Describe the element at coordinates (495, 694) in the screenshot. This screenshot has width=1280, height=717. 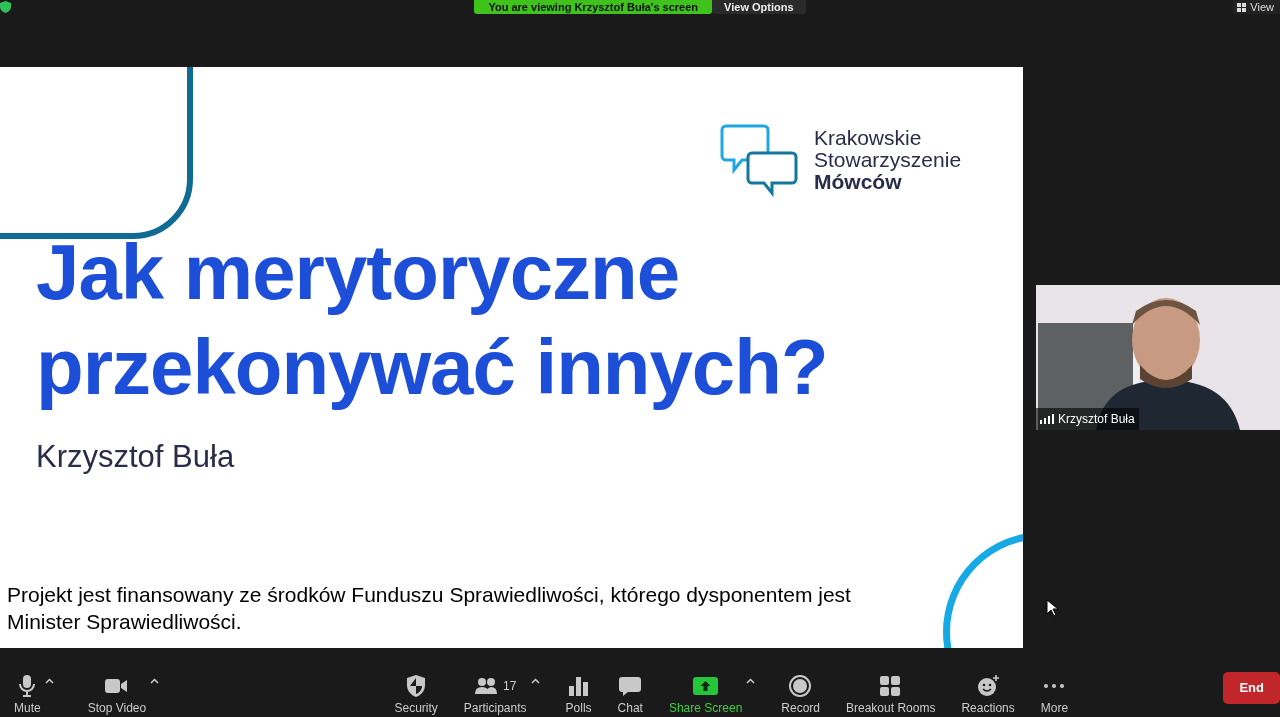
I see `toolbar-button: 17 Participants` at that location.